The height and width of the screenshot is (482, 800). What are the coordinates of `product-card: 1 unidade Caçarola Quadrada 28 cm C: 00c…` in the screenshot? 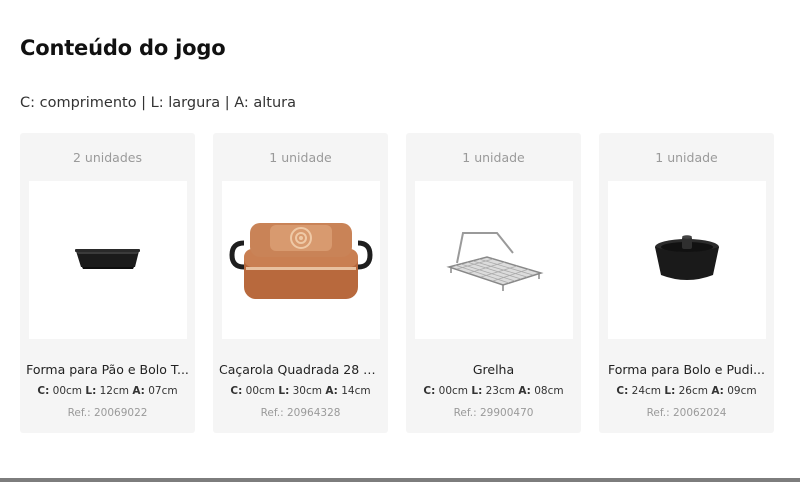 It's located at (300, 283).